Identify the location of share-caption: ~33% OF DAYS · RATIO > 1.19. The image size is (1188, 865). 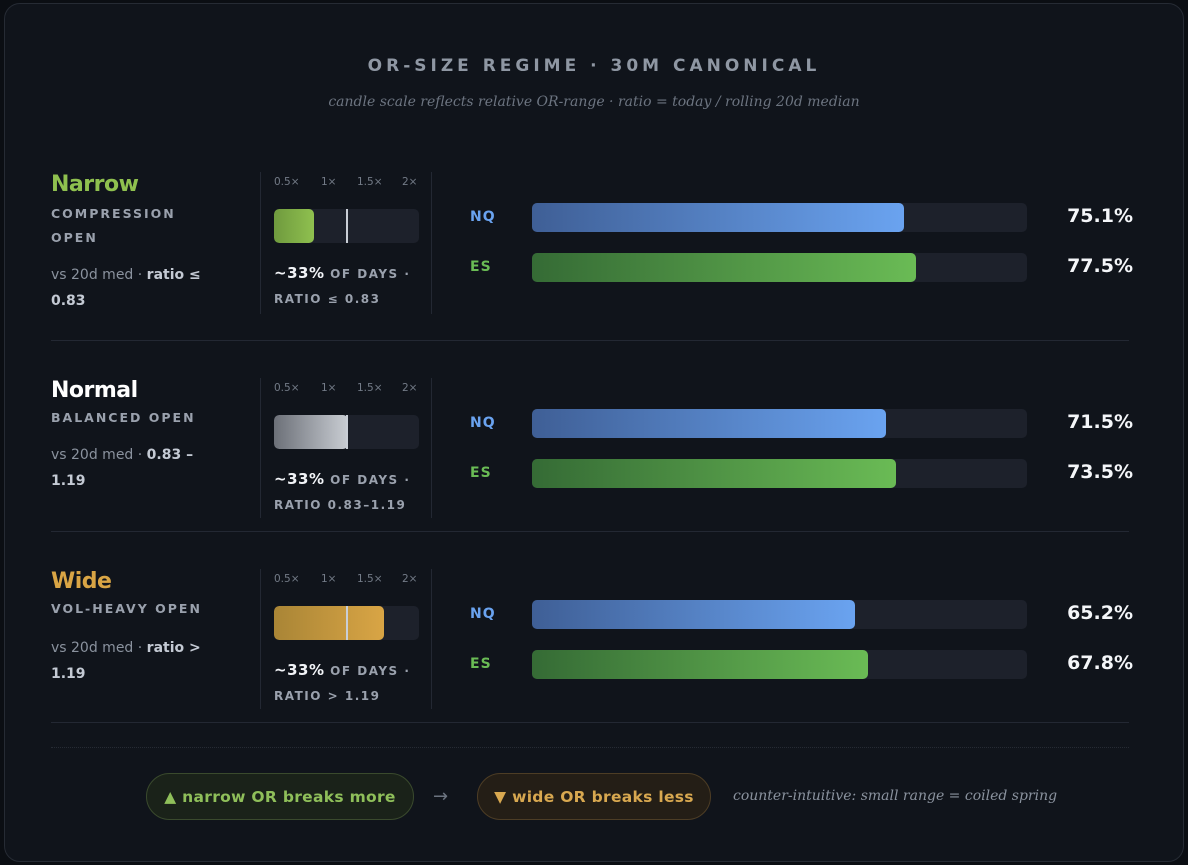
(342, 682).